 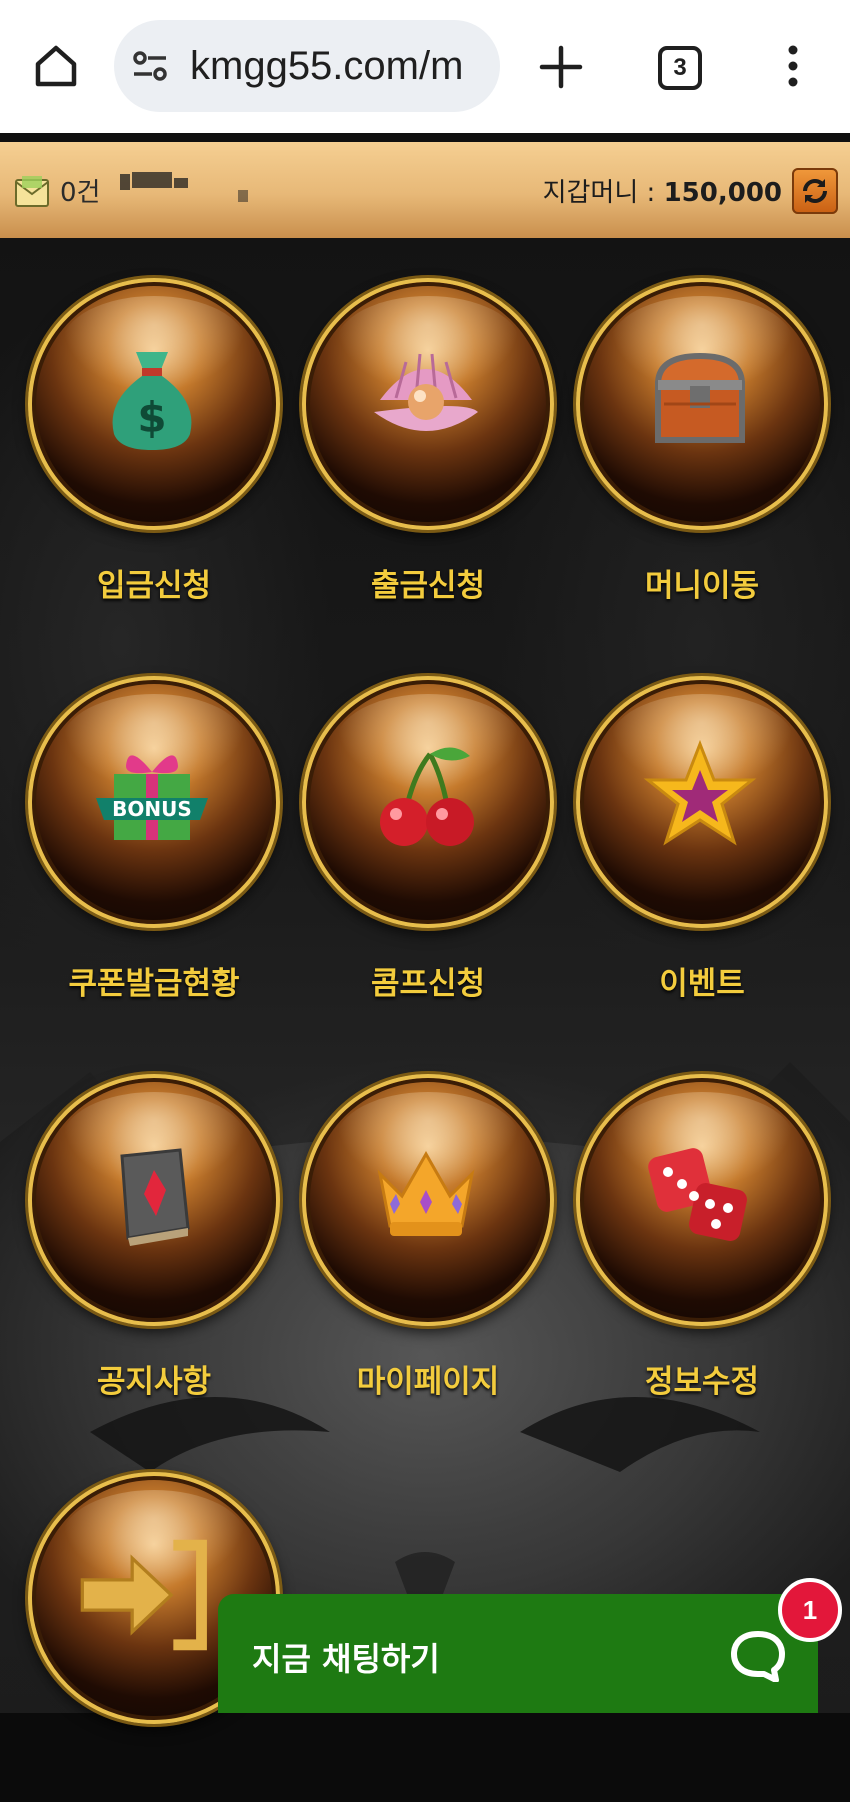 What do you see at coordinates (697, 1194) in the screenshot?
I see `dice-icon` at bounding box center [697, 1194].